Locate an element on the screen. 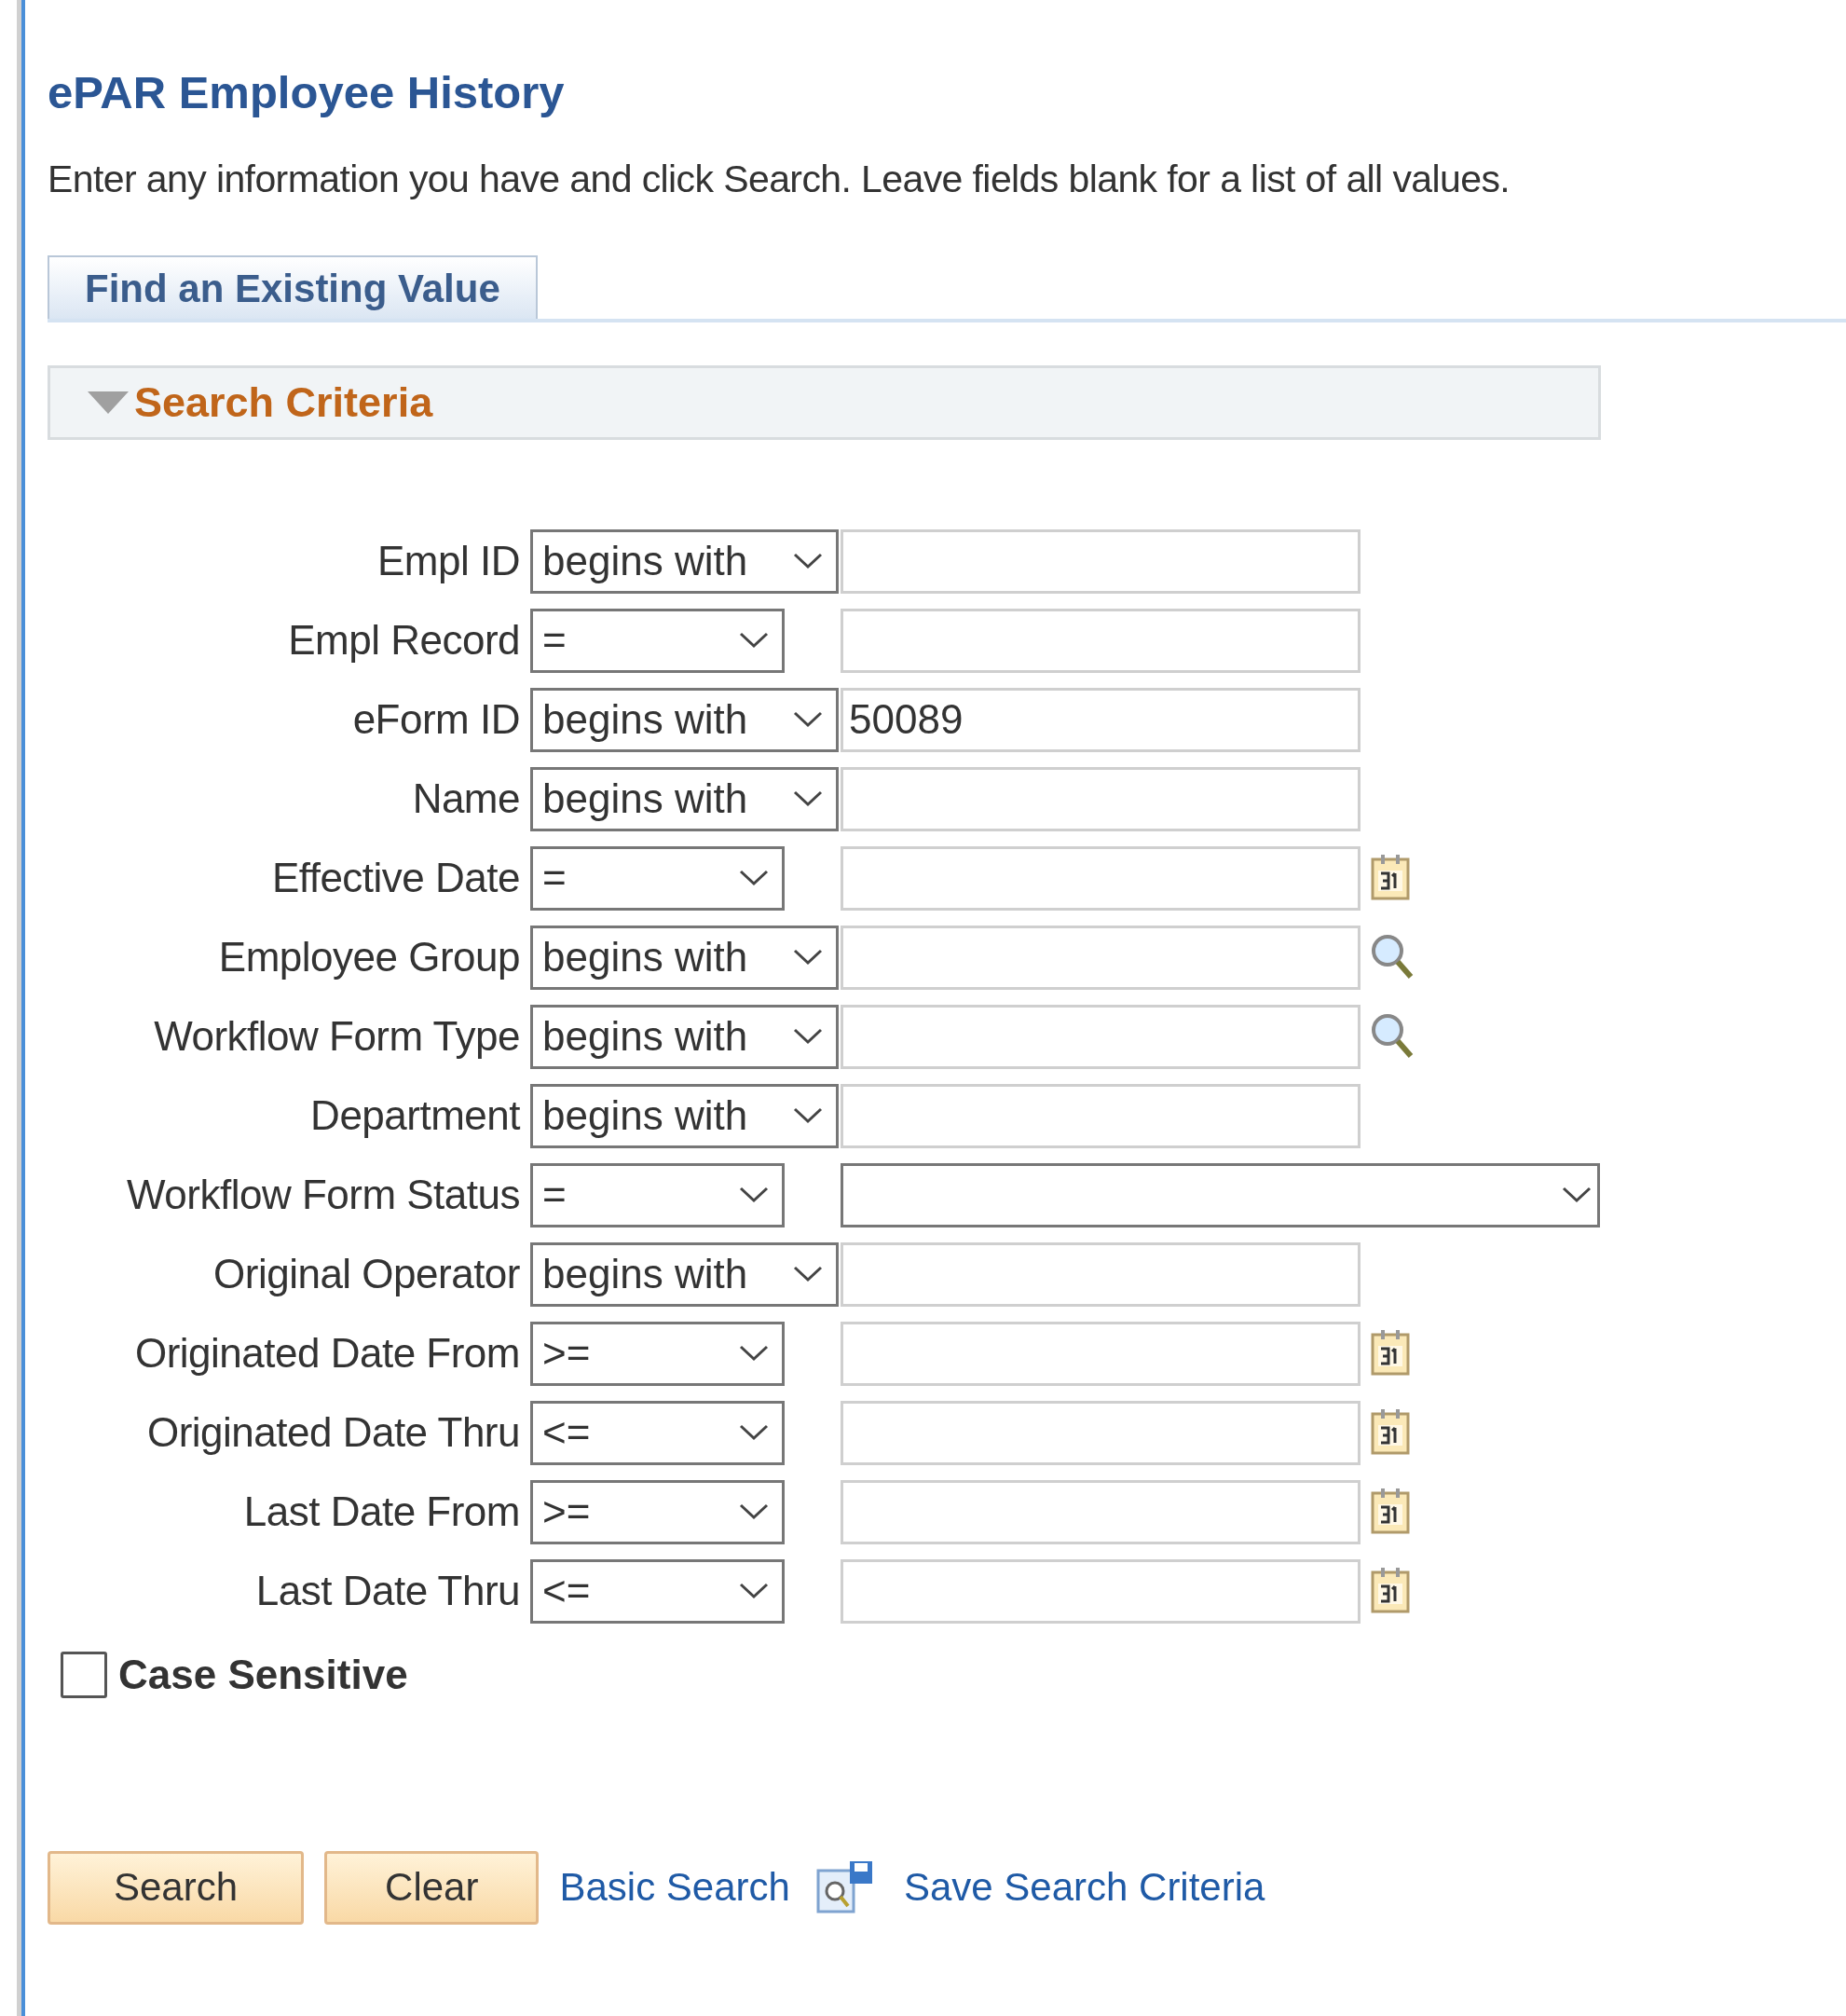 The image size is (1846, 2016). checkbox is located at coordinates (84, 1675).